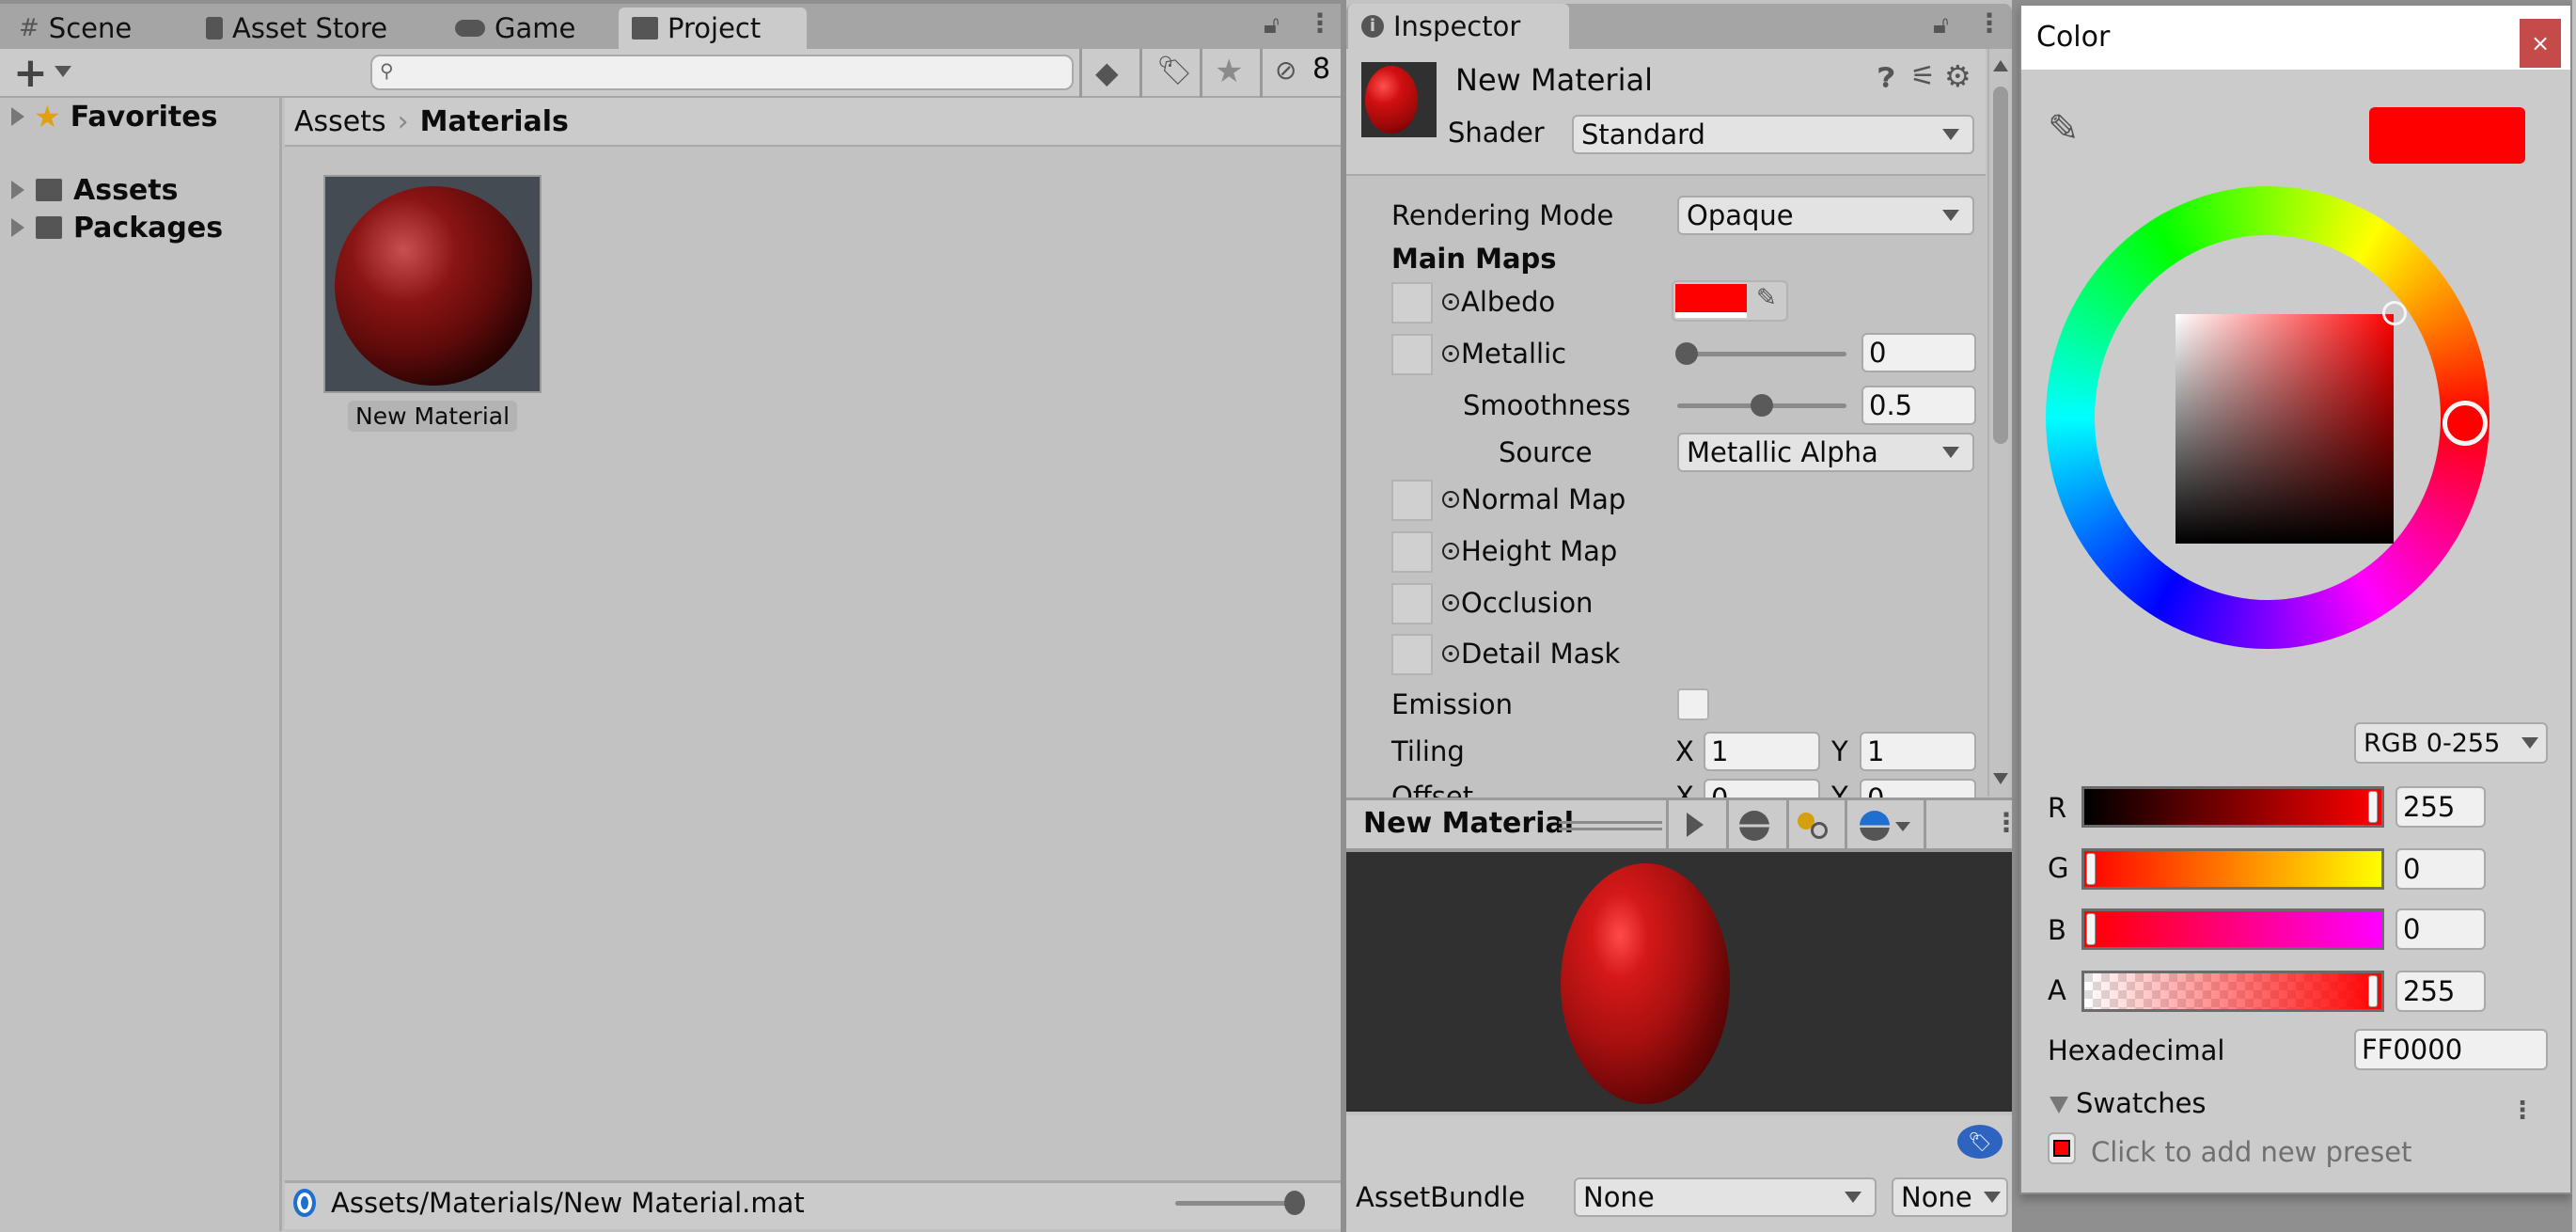 This screenshot has width=2576, height=1232. Describe the element at coordinates (1918, 751) in the screenshot. I see `tiling-y-input: 1` at that location.